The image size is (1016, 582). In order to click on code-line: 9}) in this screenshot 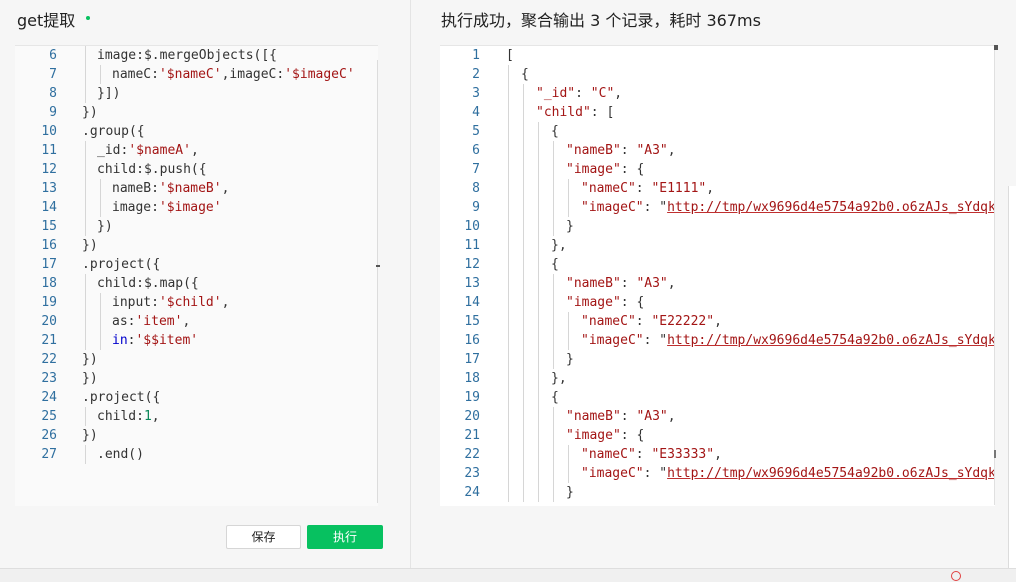, I will do `click(196, 112)`.